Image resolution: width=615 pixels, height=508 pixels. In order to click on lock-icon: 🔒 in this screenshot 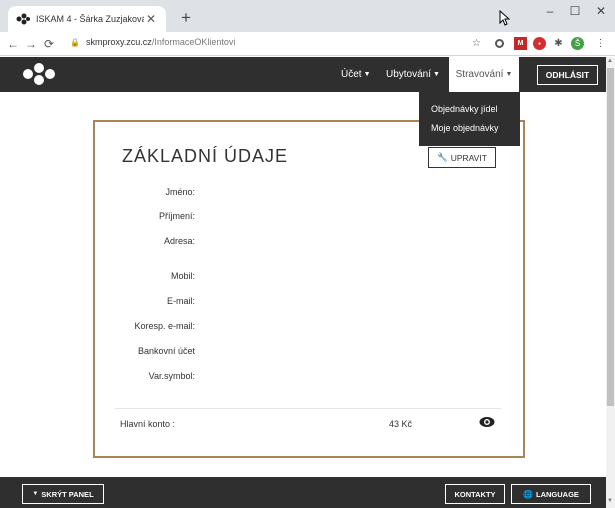, I will do `click(75, 42)`.